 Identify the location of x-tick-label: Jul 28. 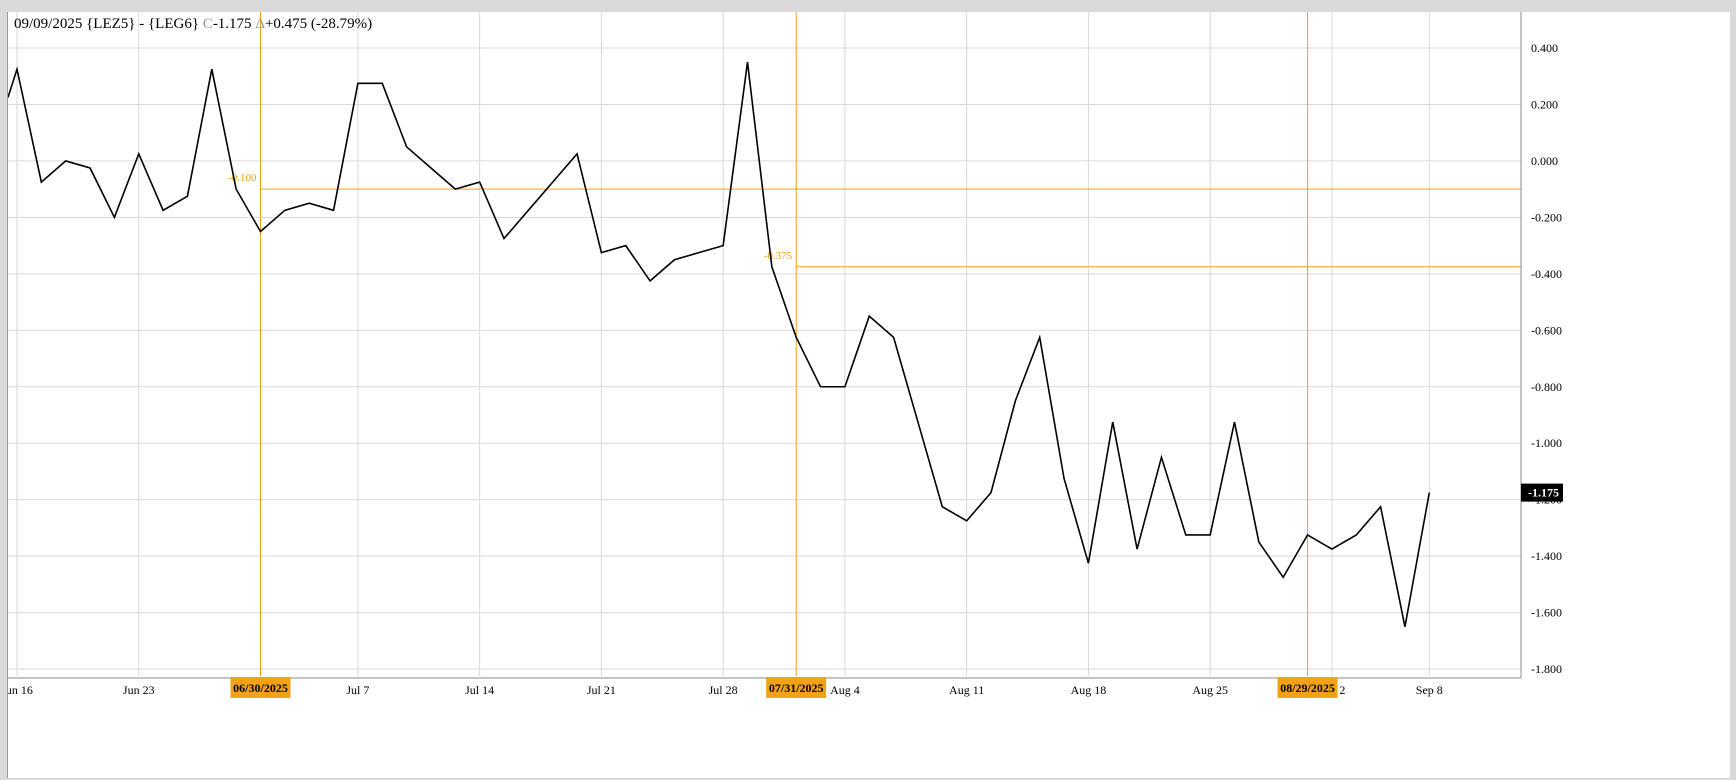
(723, 690).